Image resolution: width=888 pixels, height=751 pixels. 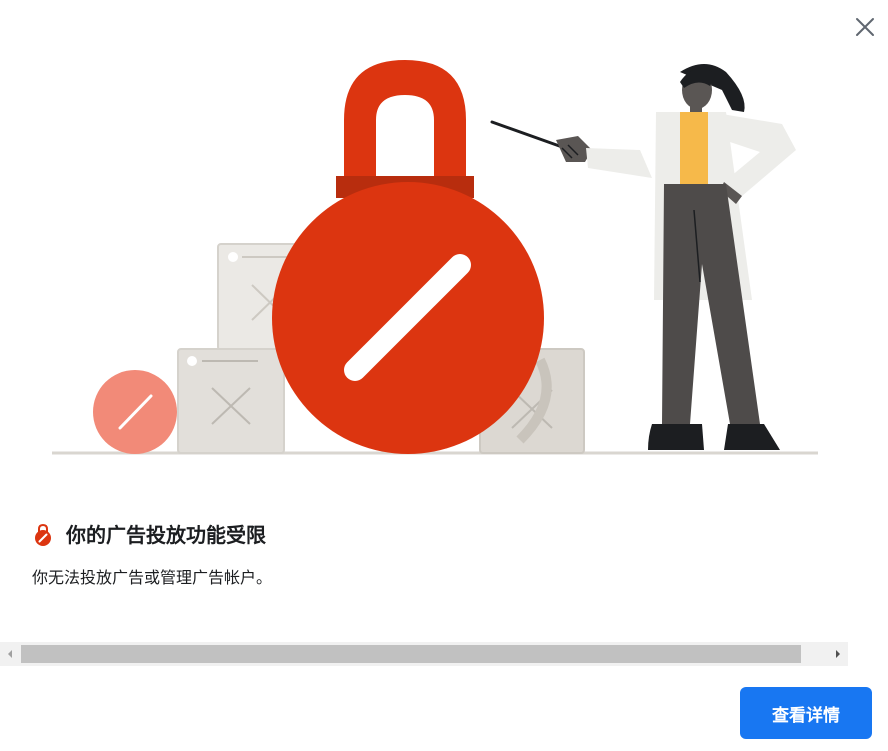 I want to click on small-forbidden-icon, so click(x=135, y=412).